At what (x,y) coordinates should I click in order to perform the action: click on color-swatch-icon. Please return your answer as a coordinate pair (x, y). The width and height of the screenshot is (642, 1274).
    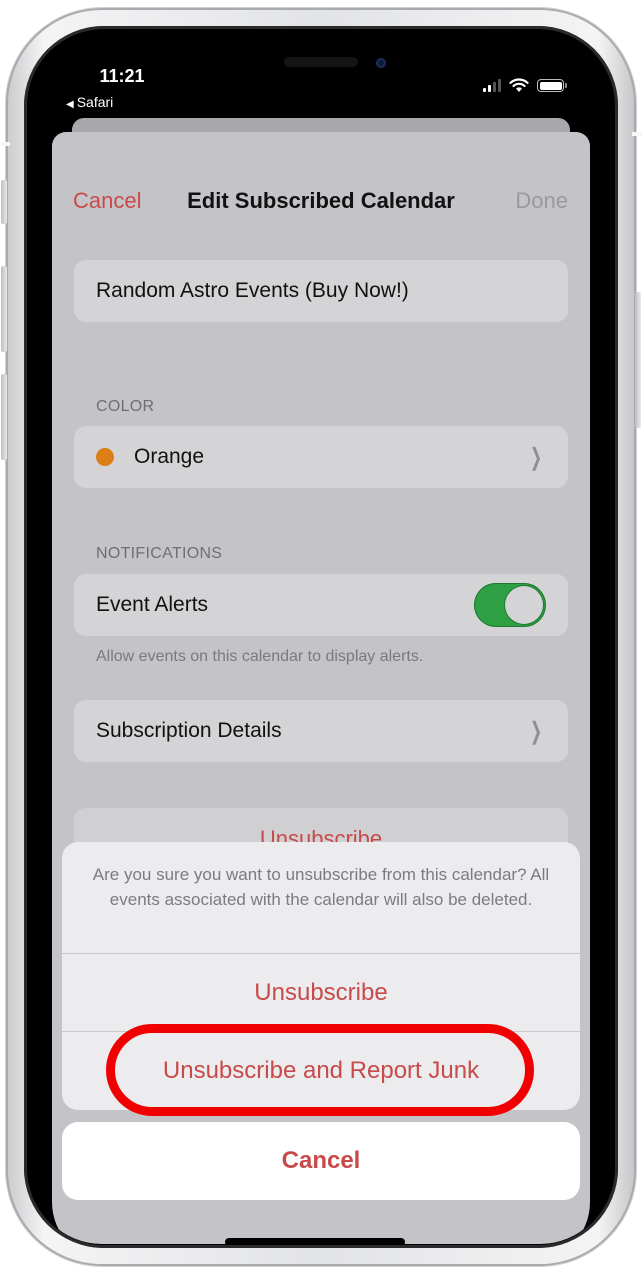
    Looking at the image, I should click on (105, 457).